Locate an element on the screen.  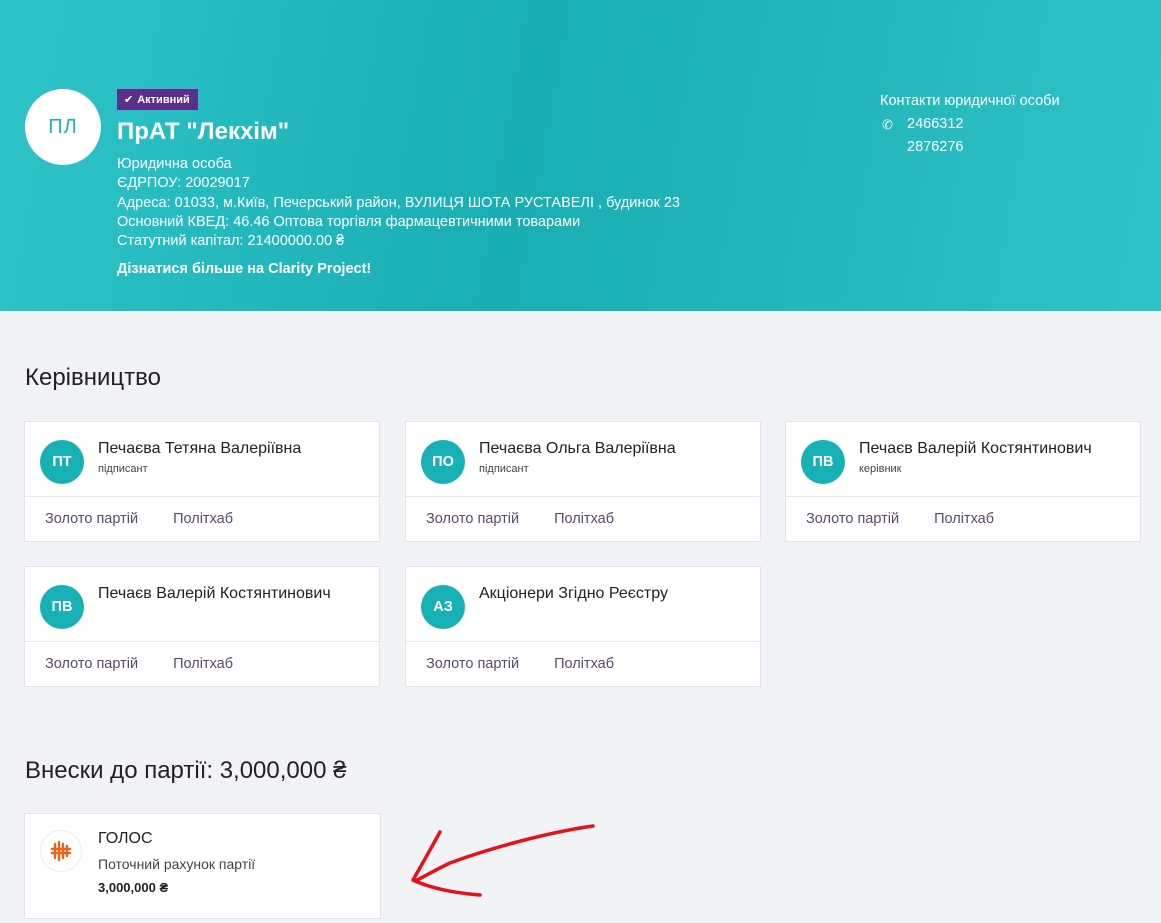
person-role: керівник is located at coordinates (880, 469).